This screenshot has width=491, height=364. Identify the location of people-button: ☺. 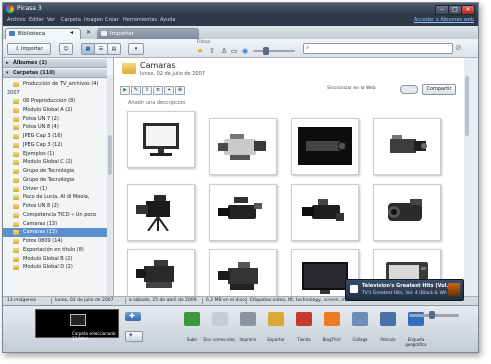
(66, 49).